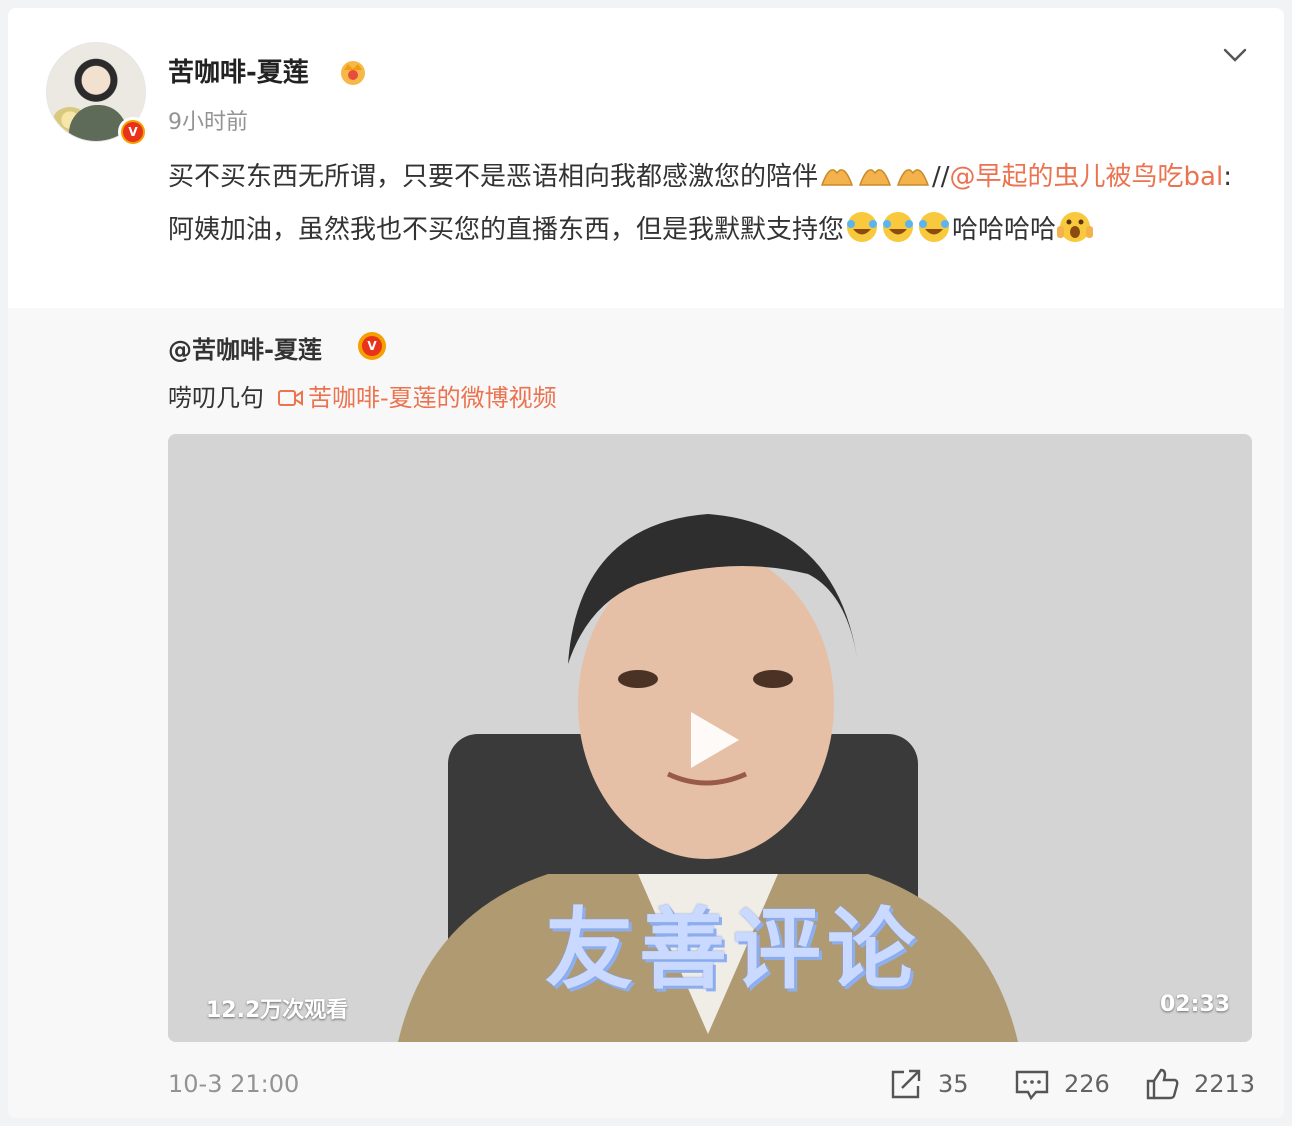 This screenshot has height=1126, width=1292. What do you see at coordinates (732, 949) in the screenshot?
I see `video-caption: 友善评论` at bounding box center [732, 949].